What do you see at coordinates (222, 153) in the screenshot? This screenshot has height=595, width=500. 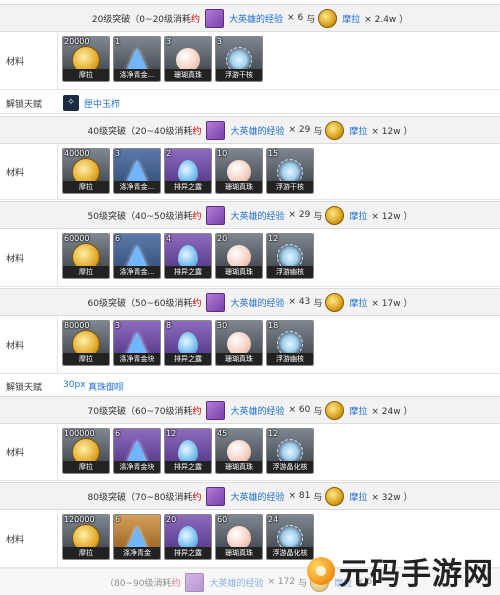 I see `material-count: 10` at bounding box center [222, 153].